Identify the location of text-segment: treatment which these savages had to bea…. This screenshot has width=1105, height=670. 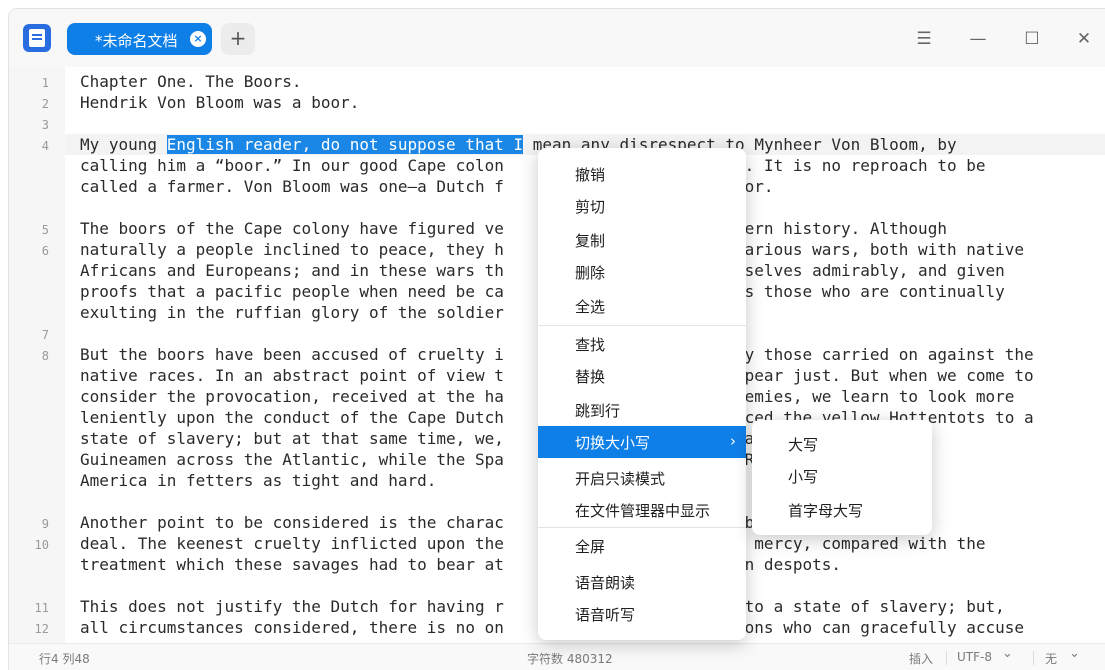
(292, 564).